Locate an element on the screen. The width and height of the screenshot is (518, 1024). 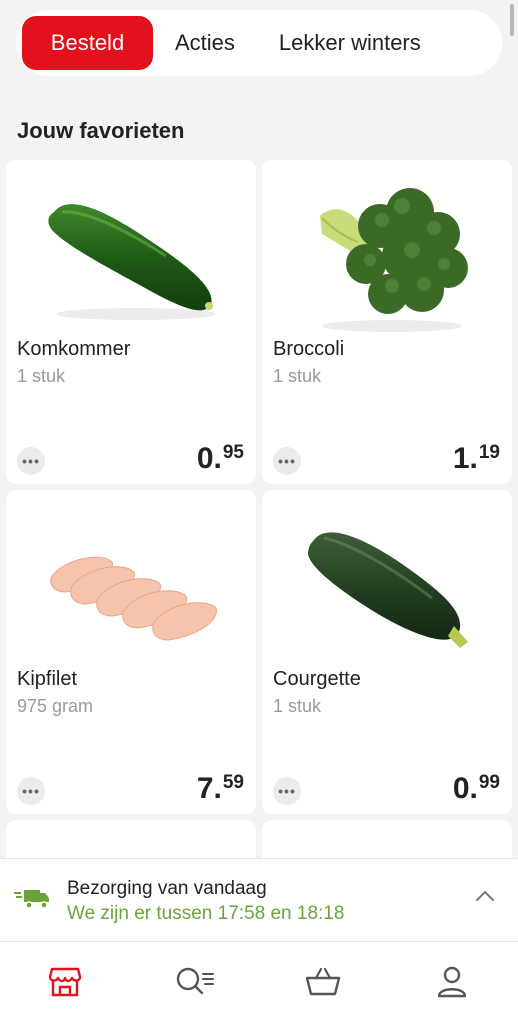
tab-besteld: Besteld is located at coordinates (87, 43).